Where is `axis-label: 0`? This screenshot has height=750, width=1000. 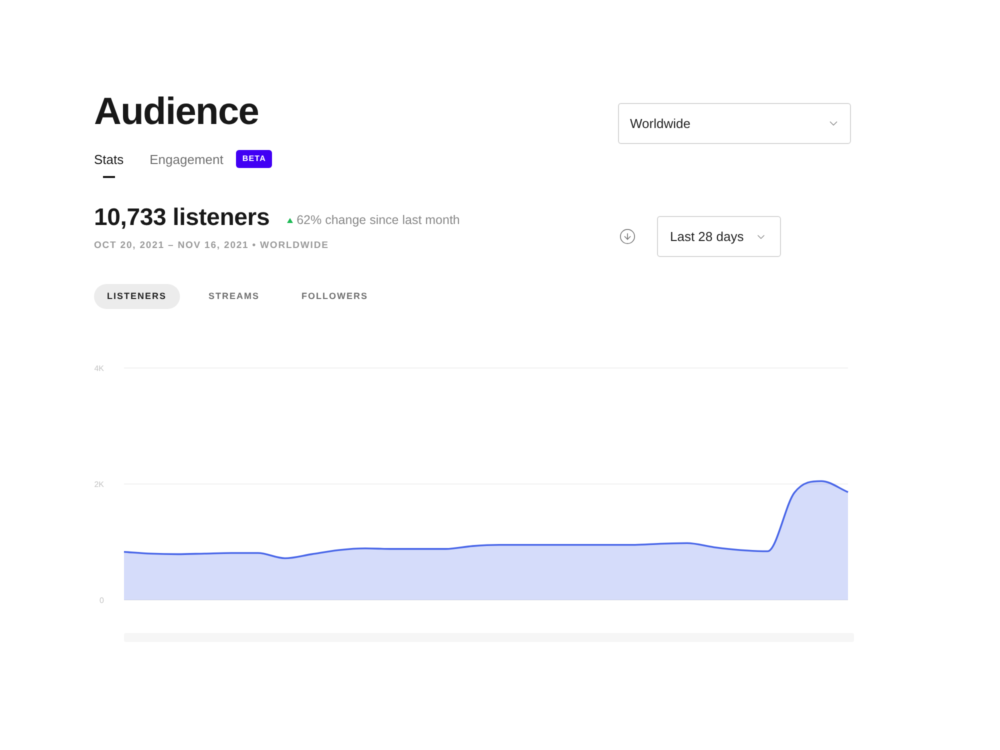
axis-label: 0 is located at coordinates (102, 600).